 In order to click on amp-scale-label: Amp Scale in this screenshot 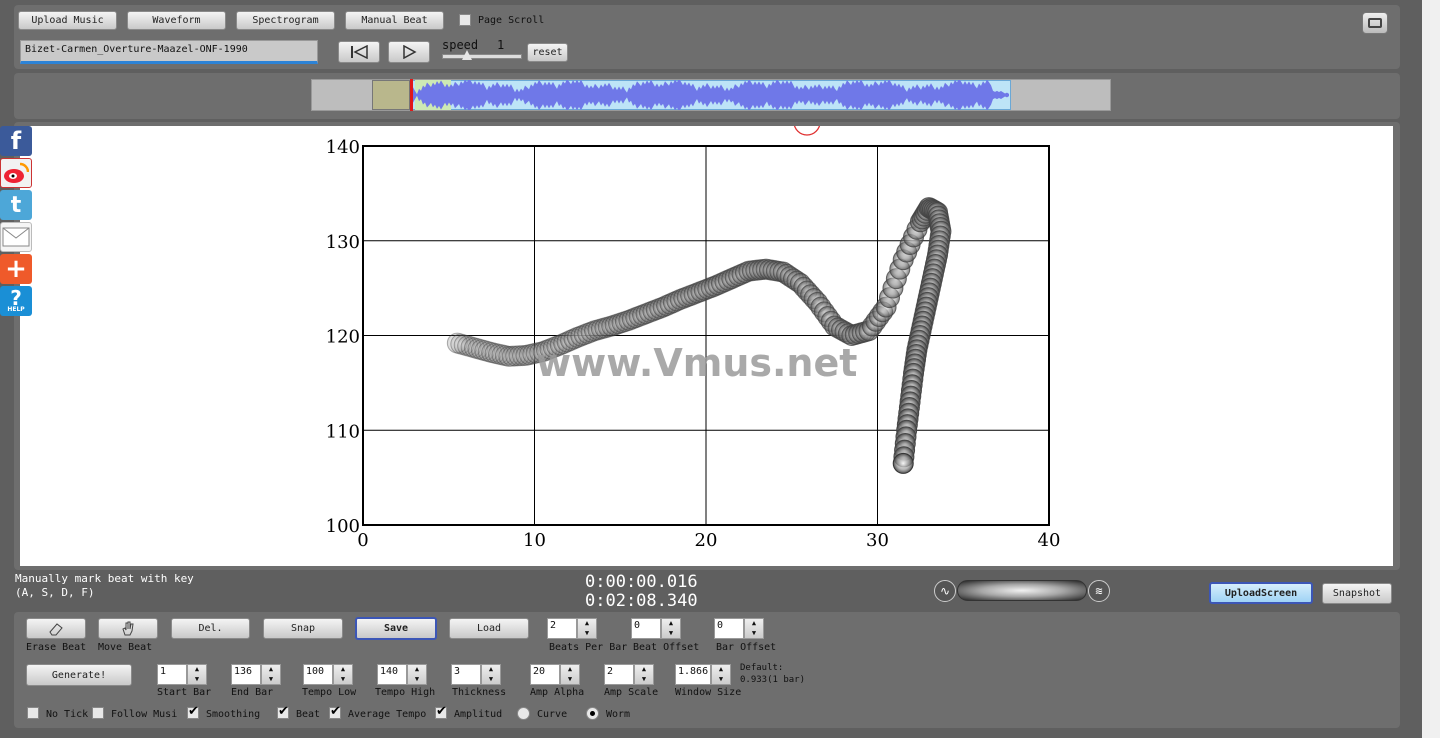, I will do `click(631, 692)`.